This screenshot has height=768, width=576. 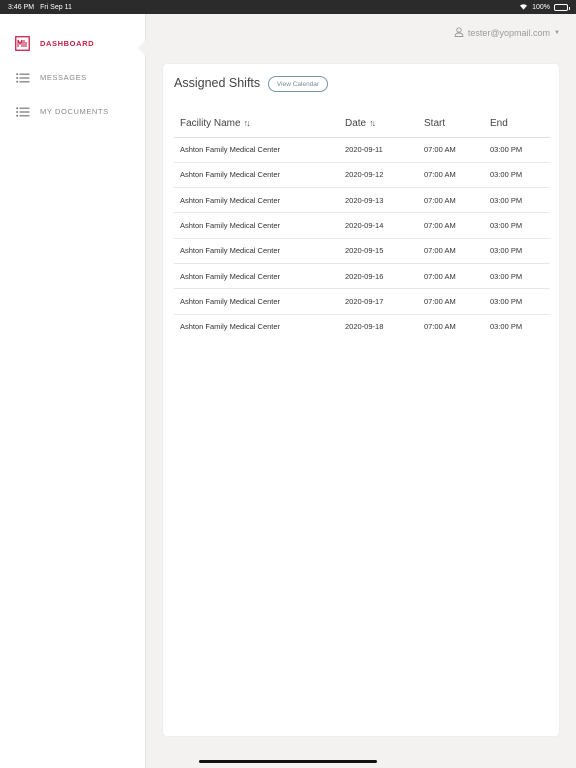 I want to click on sidebar-item-dashboard: DASHBOARD, so click(x=54, y=43).